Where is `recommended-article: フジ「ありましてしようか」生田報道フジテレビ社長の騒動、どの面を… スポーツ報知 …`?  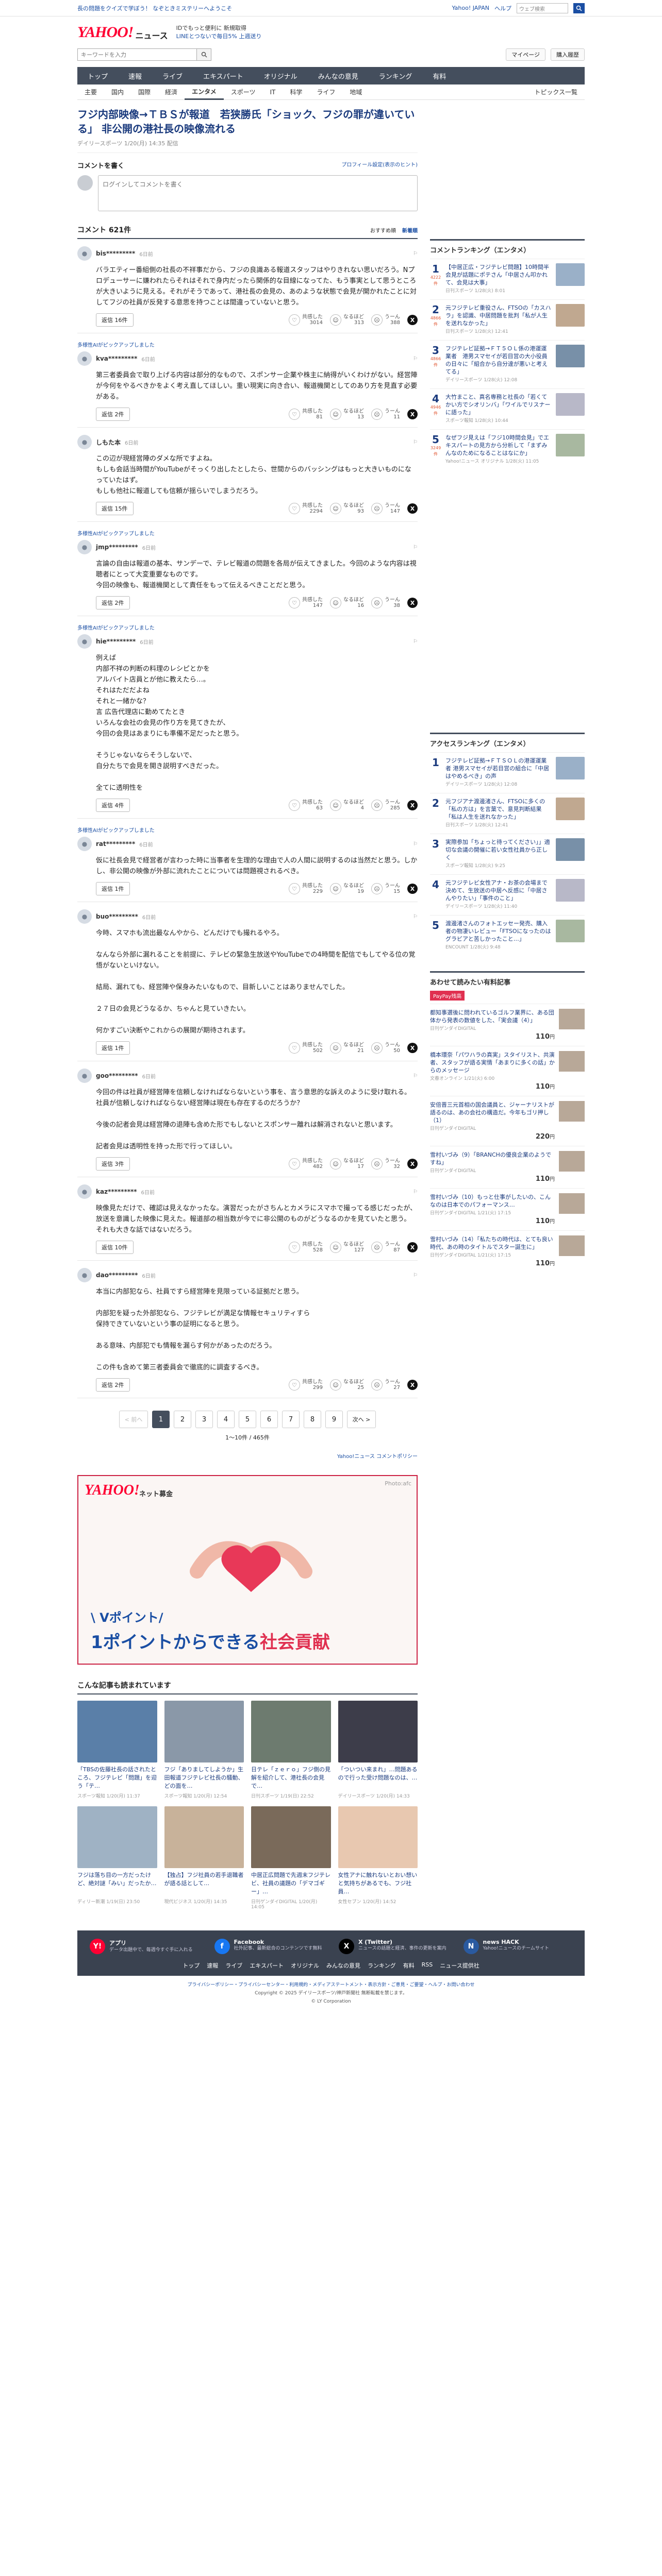
recommended-article: フジ「ありましてしようか」生田報道フジテレビ社長の騒動、どの面を… スポーツ報知 … is located at coordinates (204, 1750).